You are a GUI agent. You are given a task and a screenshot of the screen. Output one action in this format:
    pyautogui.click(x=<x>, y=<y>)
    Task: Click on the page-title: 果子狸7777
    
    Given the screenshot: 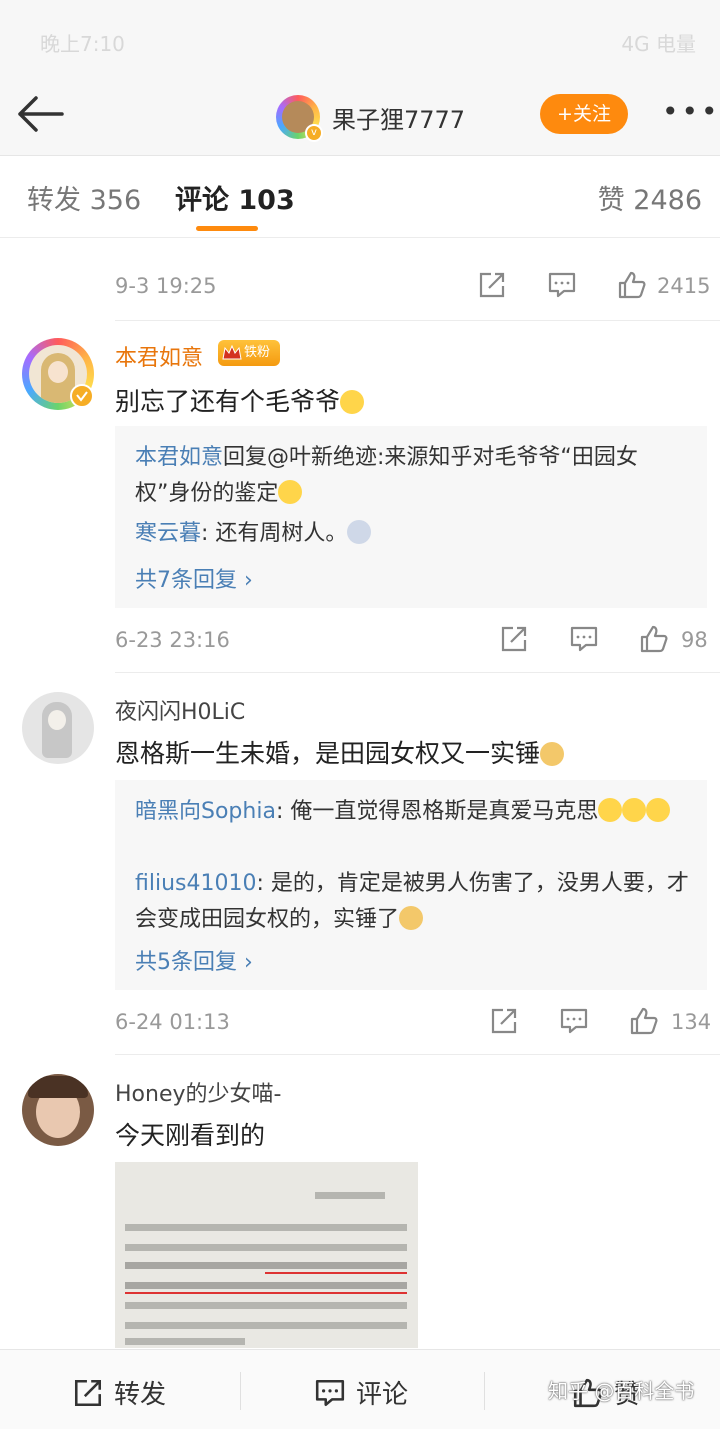 What is the action you would take?
    pyautogui.click(x=399, y=119)
    